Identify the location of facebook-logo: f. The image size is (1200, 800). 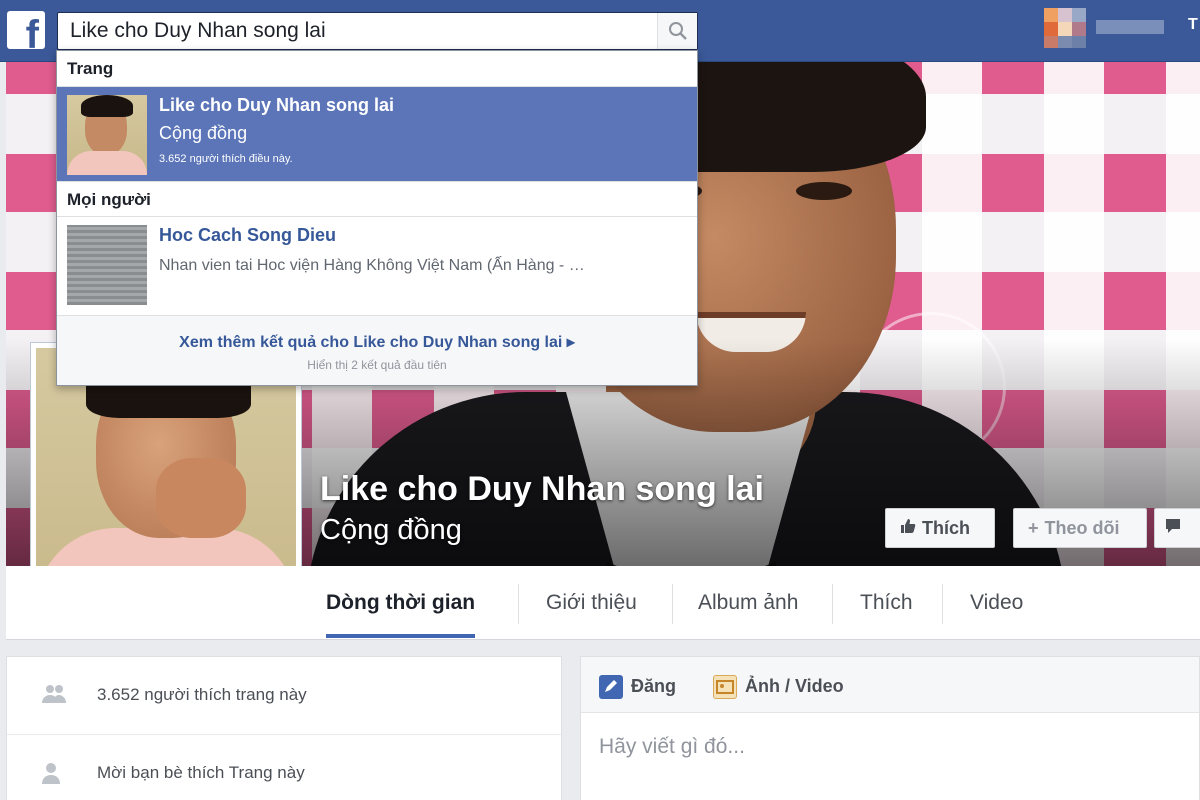
(26, 30).